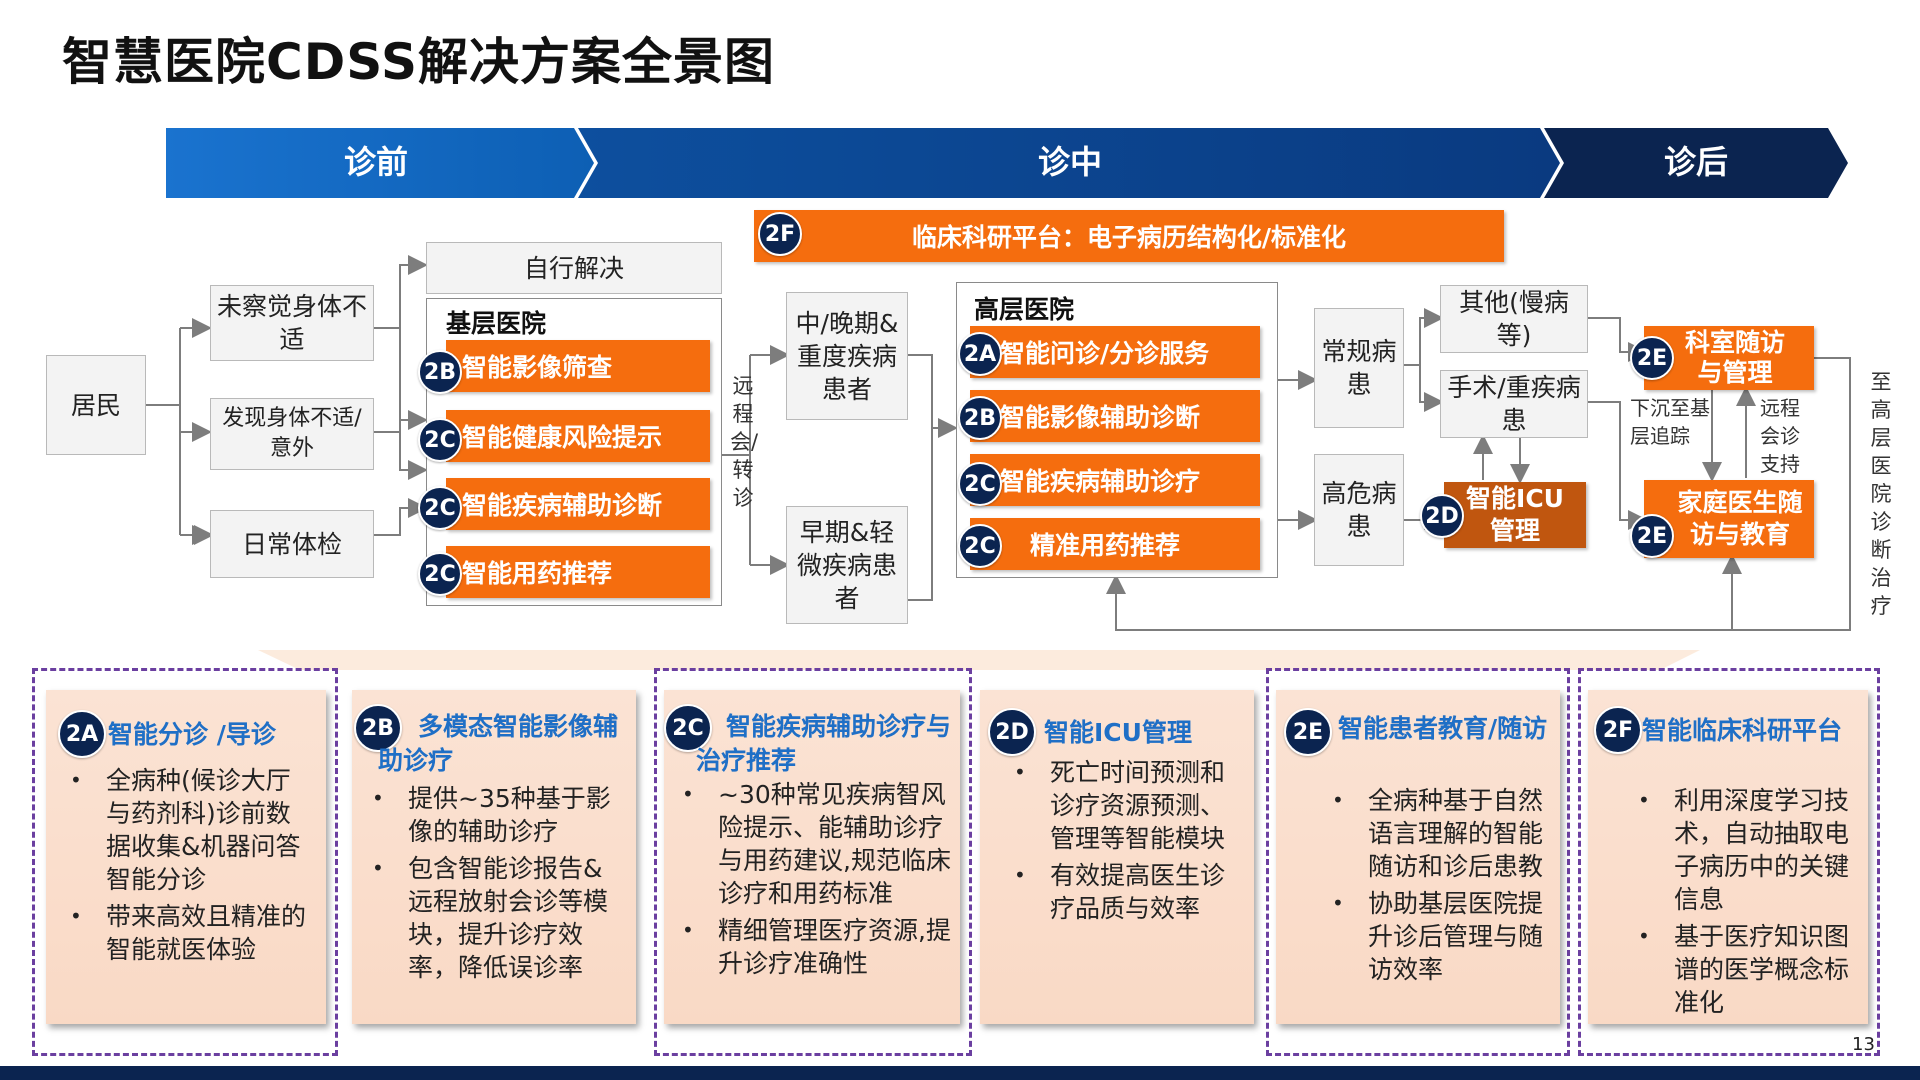  What do you see at coordinates (1069, 162) in the screenshot?
I see `phase-label-during: 诊中` at bounding box center [1069, 162].